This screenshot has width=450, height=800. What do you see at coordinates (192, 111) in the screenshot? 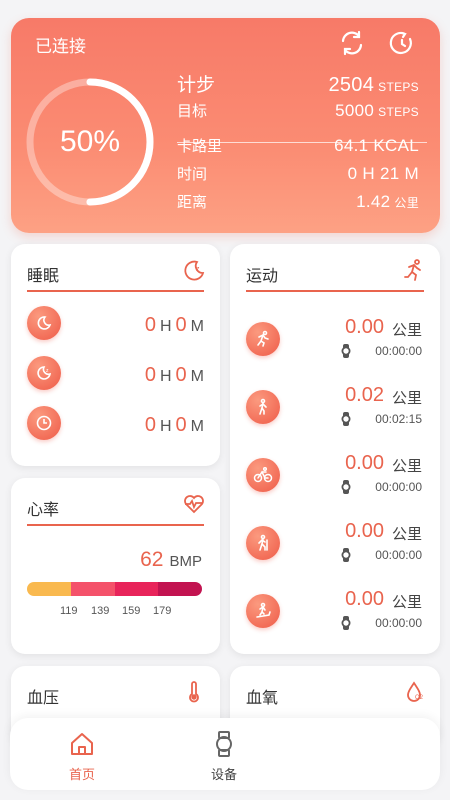
I see `goal-label: 目标` at bounding box center [192, 111].